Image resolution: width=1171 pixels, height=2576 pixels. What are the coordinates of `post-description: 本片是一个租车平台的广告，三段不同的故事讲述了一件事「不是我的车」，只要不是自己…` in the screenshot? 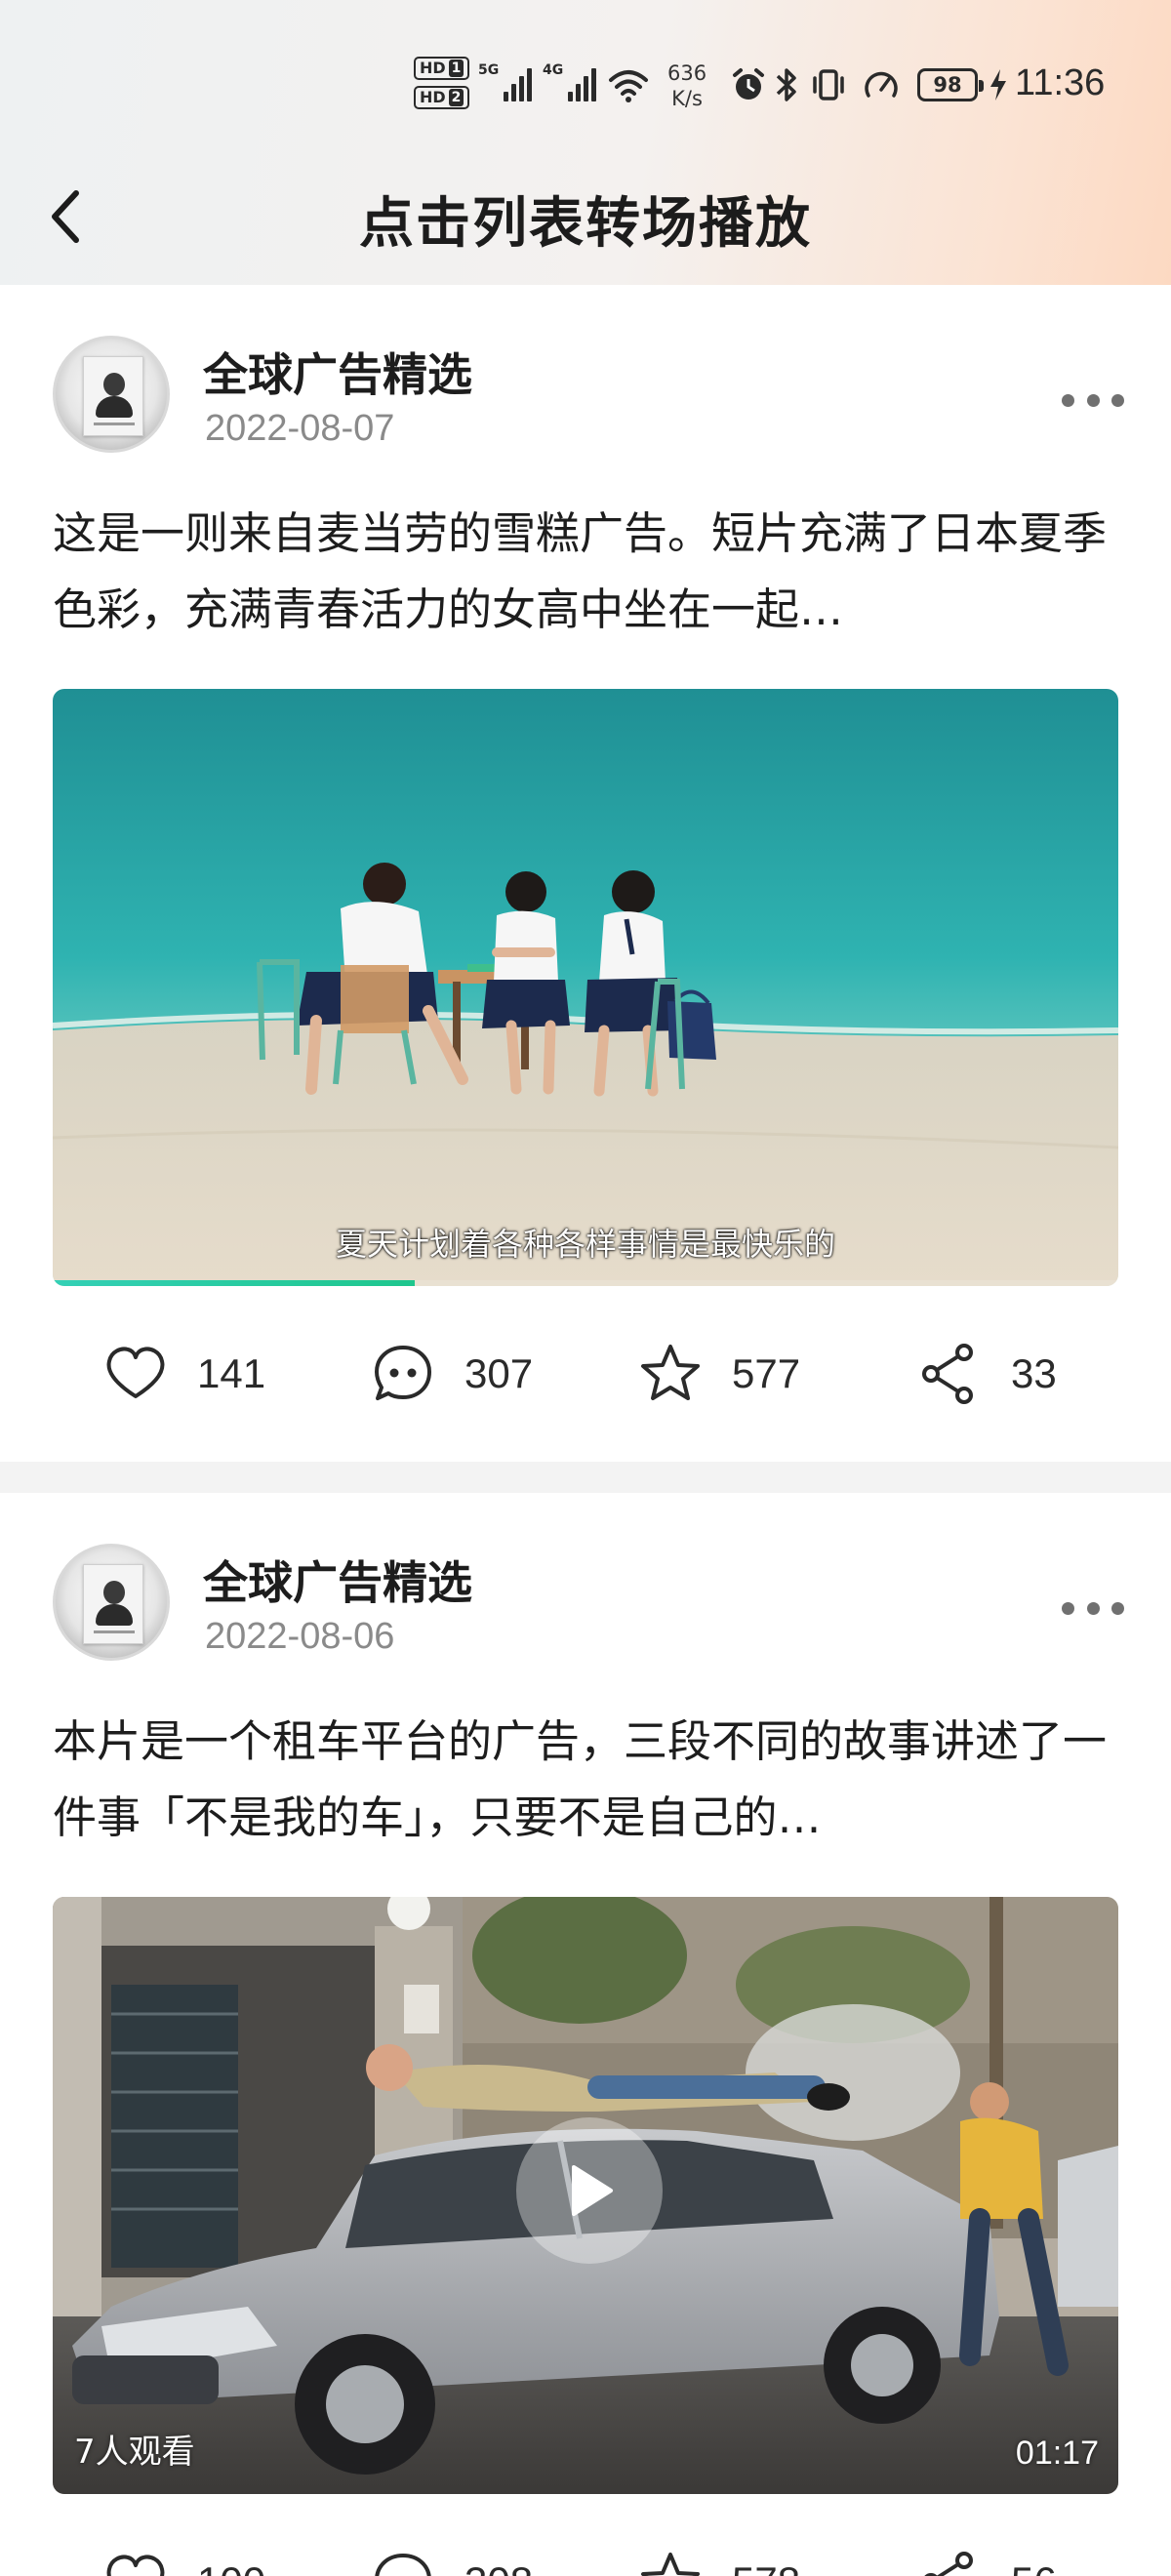 It's located at (584, 1780).